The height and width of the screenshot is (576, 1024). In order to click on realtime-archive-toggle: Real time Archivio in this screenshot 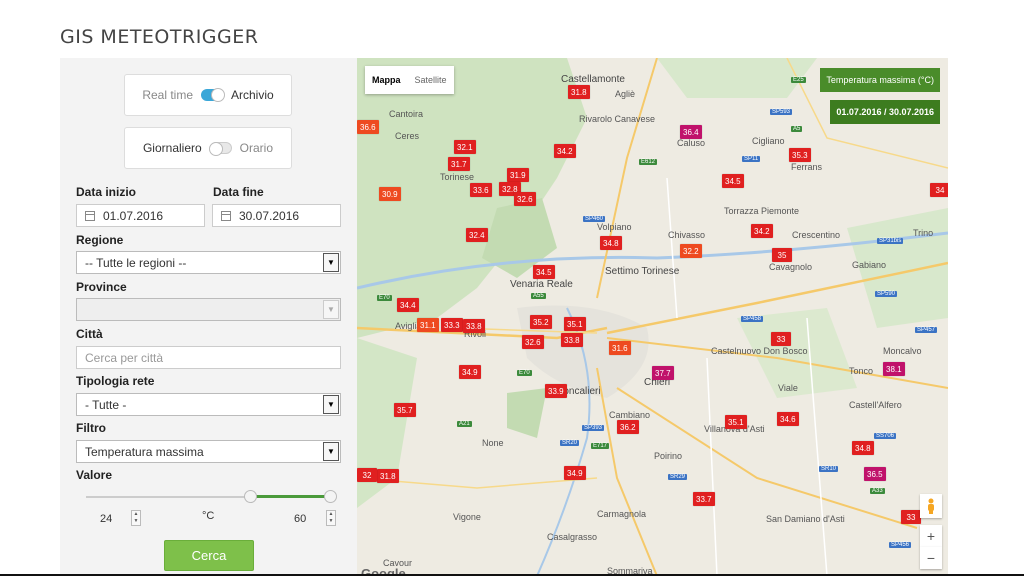, I will do `click(208, 95)`.